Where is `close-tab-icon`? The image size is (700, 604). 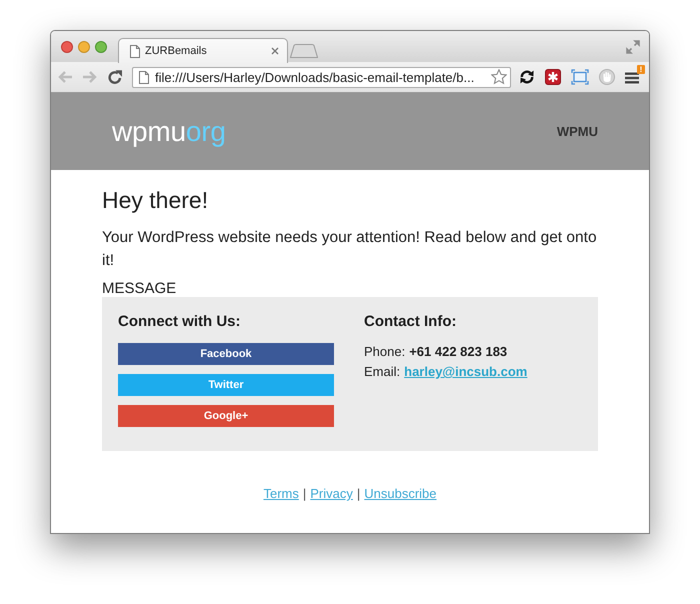
close-tab-icon is located at coordinates (275, 51).